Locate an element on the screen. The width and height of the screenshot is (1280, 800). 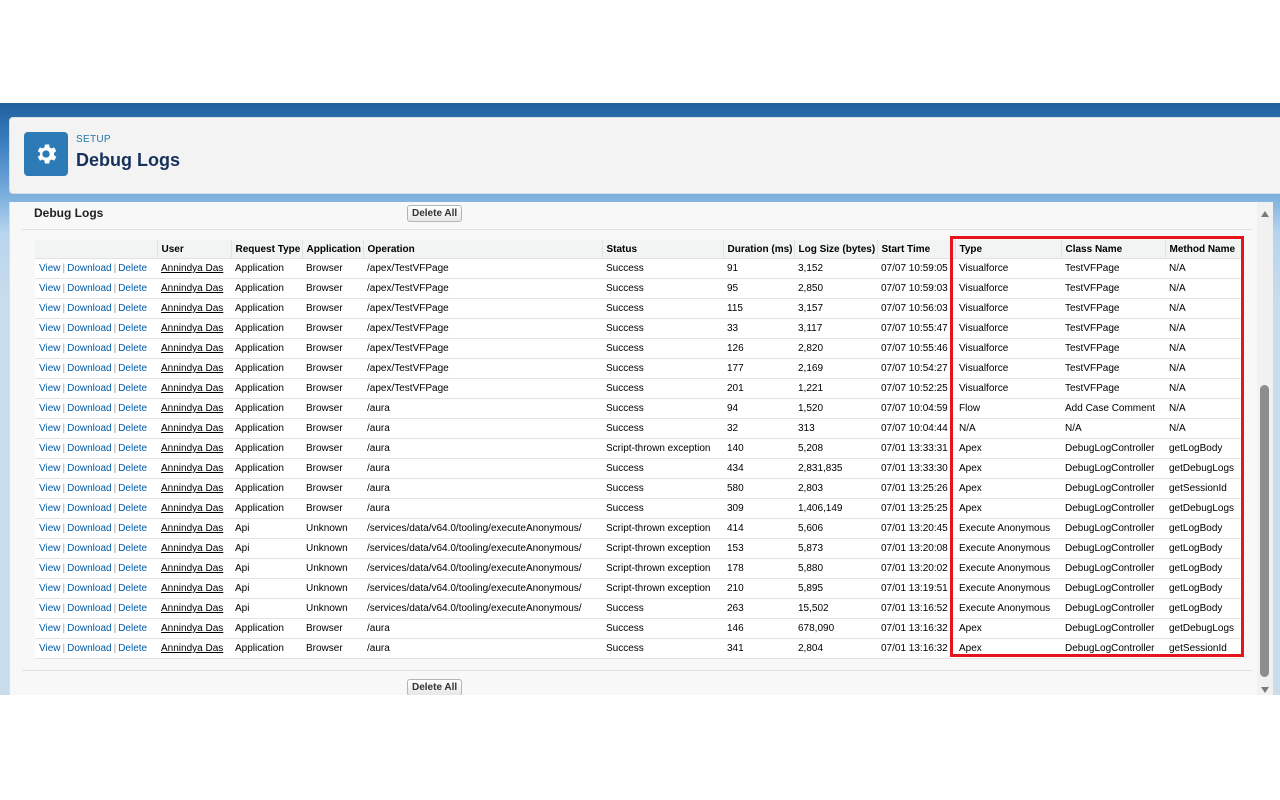
status-cell: Script-thrown exception is located at coordinates (662, 588).